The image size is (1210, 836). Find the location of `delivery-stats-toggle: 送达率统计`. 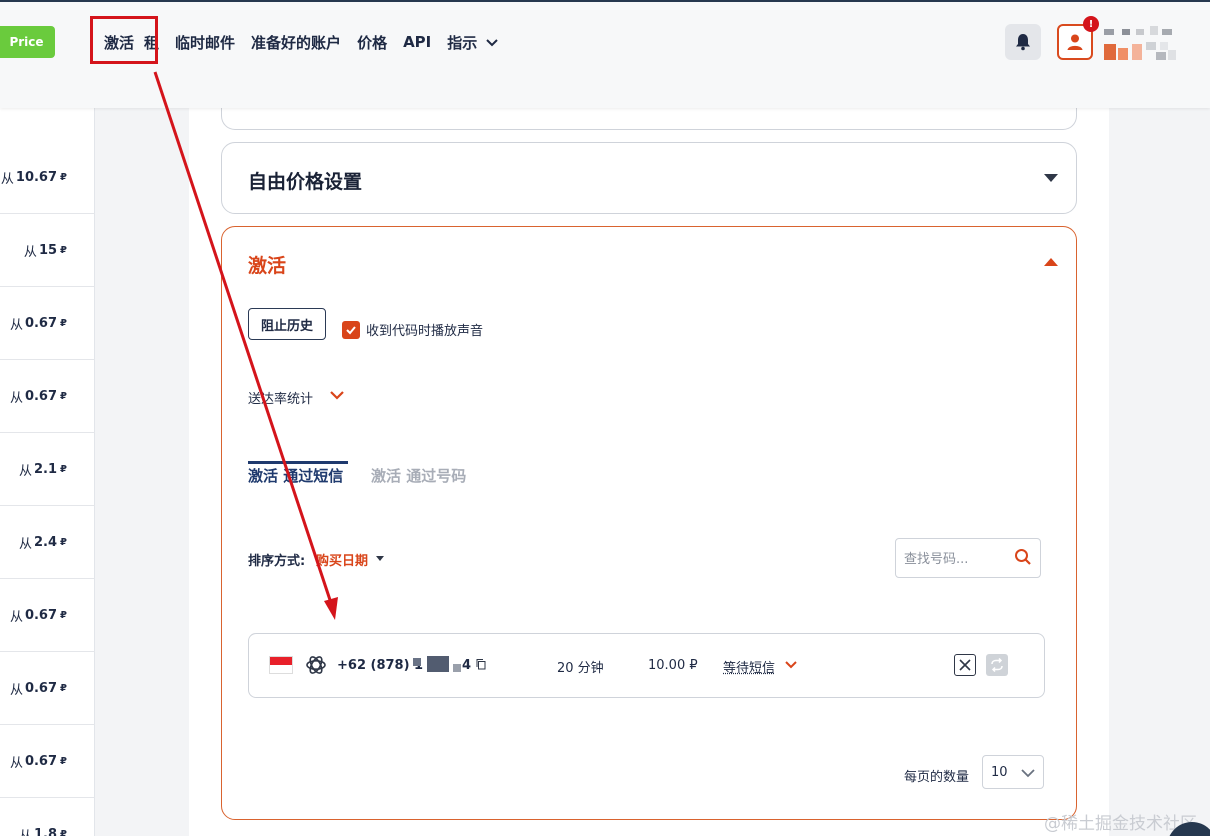

delivery-stats-toggle: 送达率统计 is located at coordinates (280, 397).